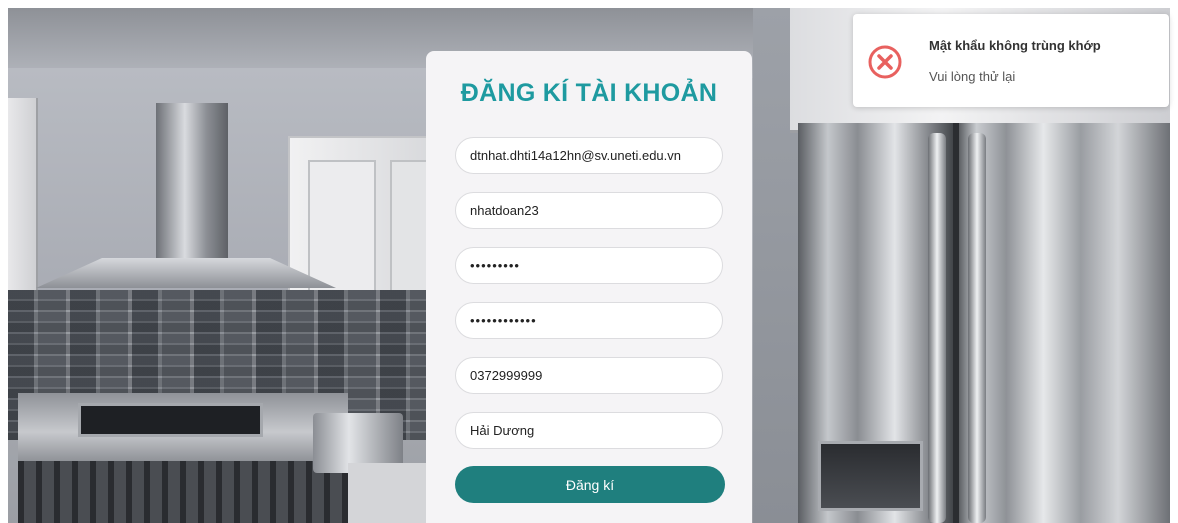  Describe the element at coordinates (972, 76) in the screenshot. I see `toast-message: Vui lòng thử lại` at that location.